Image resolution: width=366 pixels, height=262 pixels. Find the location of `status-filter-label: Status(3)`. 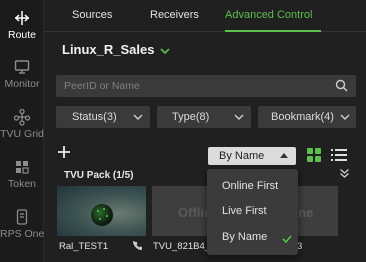

status-filter-label: Status(3) is located at coordinates (94, 117).